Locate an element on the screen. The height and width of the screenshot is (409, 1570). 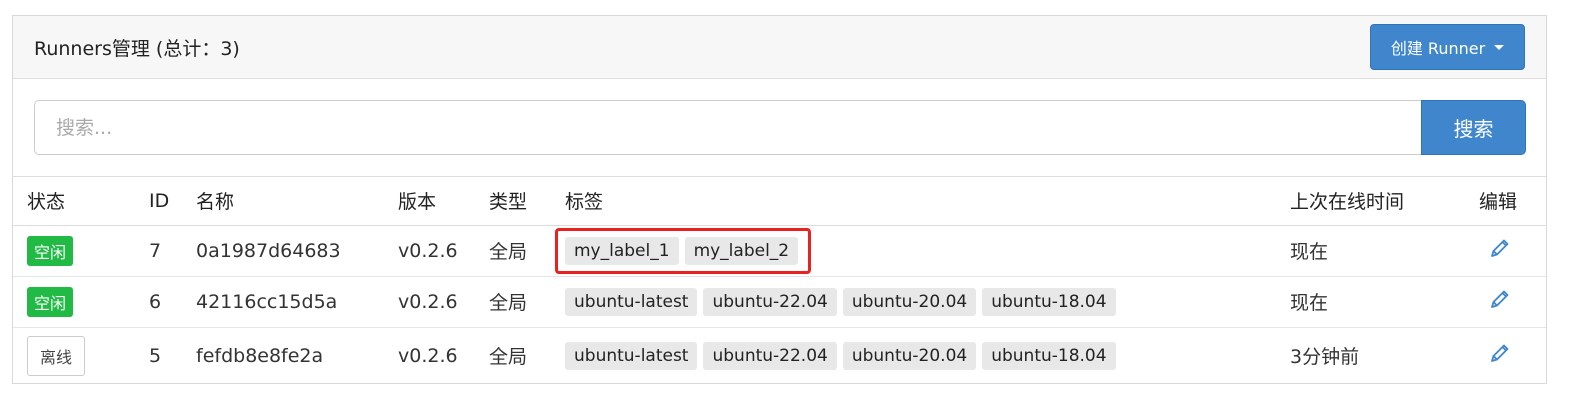
runner-name: 42116cc15d5a is located at coordinates (267, 301).